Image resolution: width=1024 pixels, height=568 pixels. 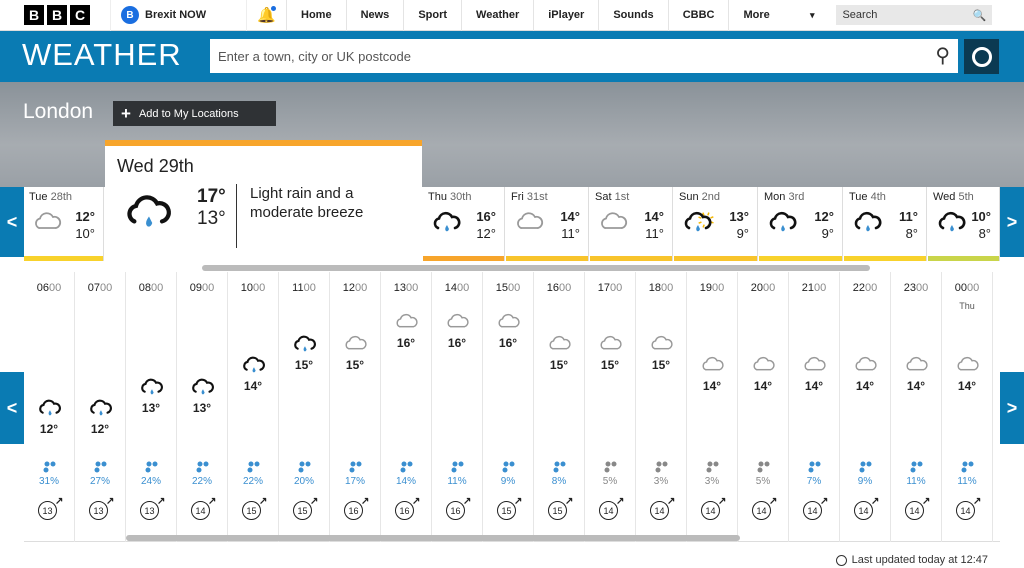 I want to click on days-next-button: >, so click(x=1012, y=222).